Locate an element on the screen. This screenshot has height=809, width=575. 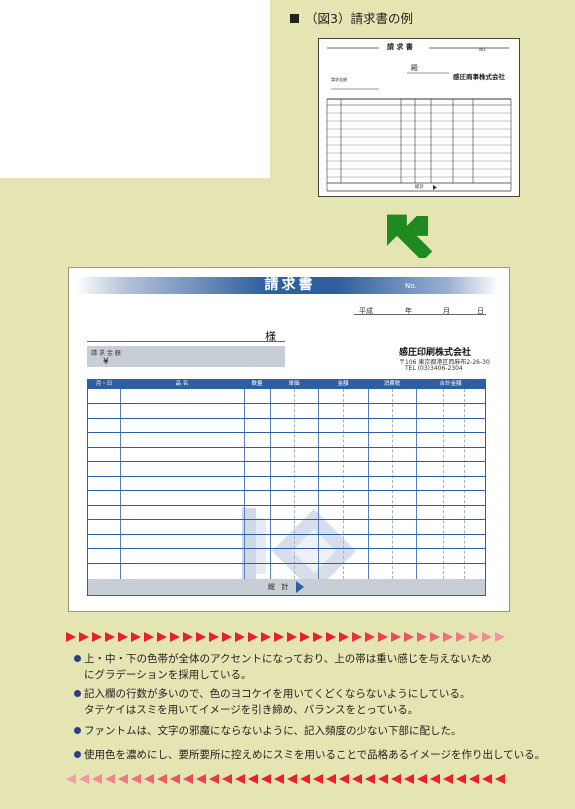
col-item: 品 名 is located at coordinates (182, 384).